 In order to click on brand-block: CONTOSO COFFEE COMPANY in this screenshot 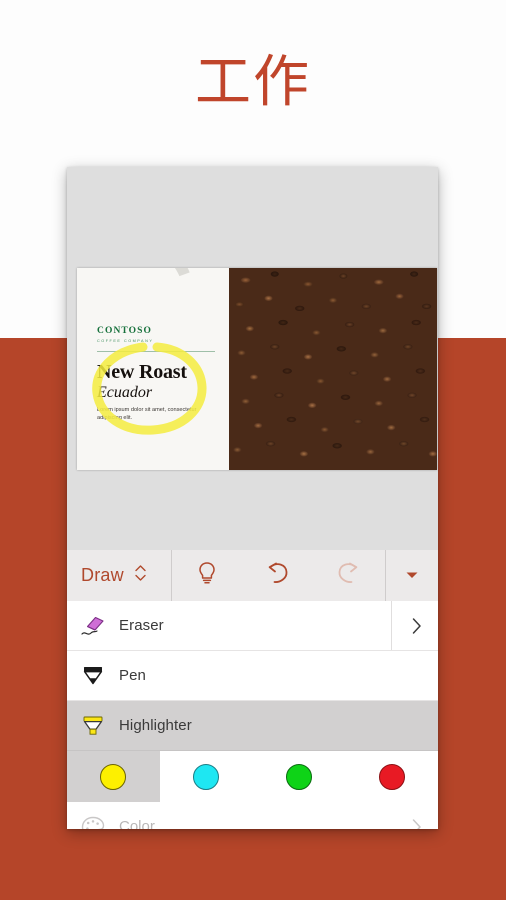, I will do `click(156, 335)`.